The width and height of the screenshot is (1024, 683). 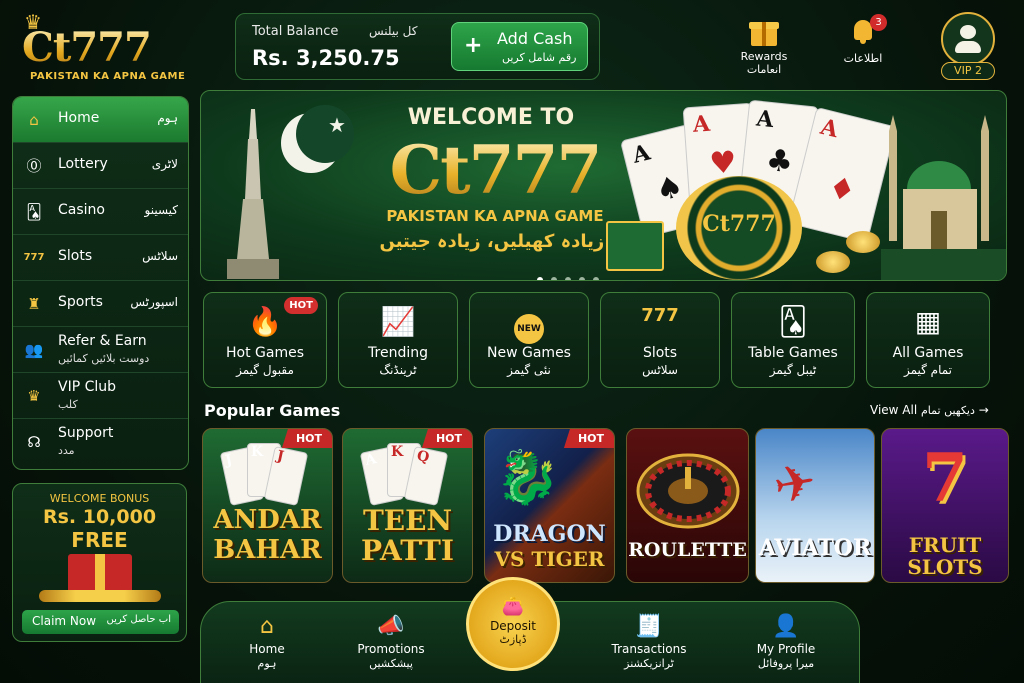 I want to click on category-all-games: ▦ All Games تمام گیمز, so click(x=928, y=340).